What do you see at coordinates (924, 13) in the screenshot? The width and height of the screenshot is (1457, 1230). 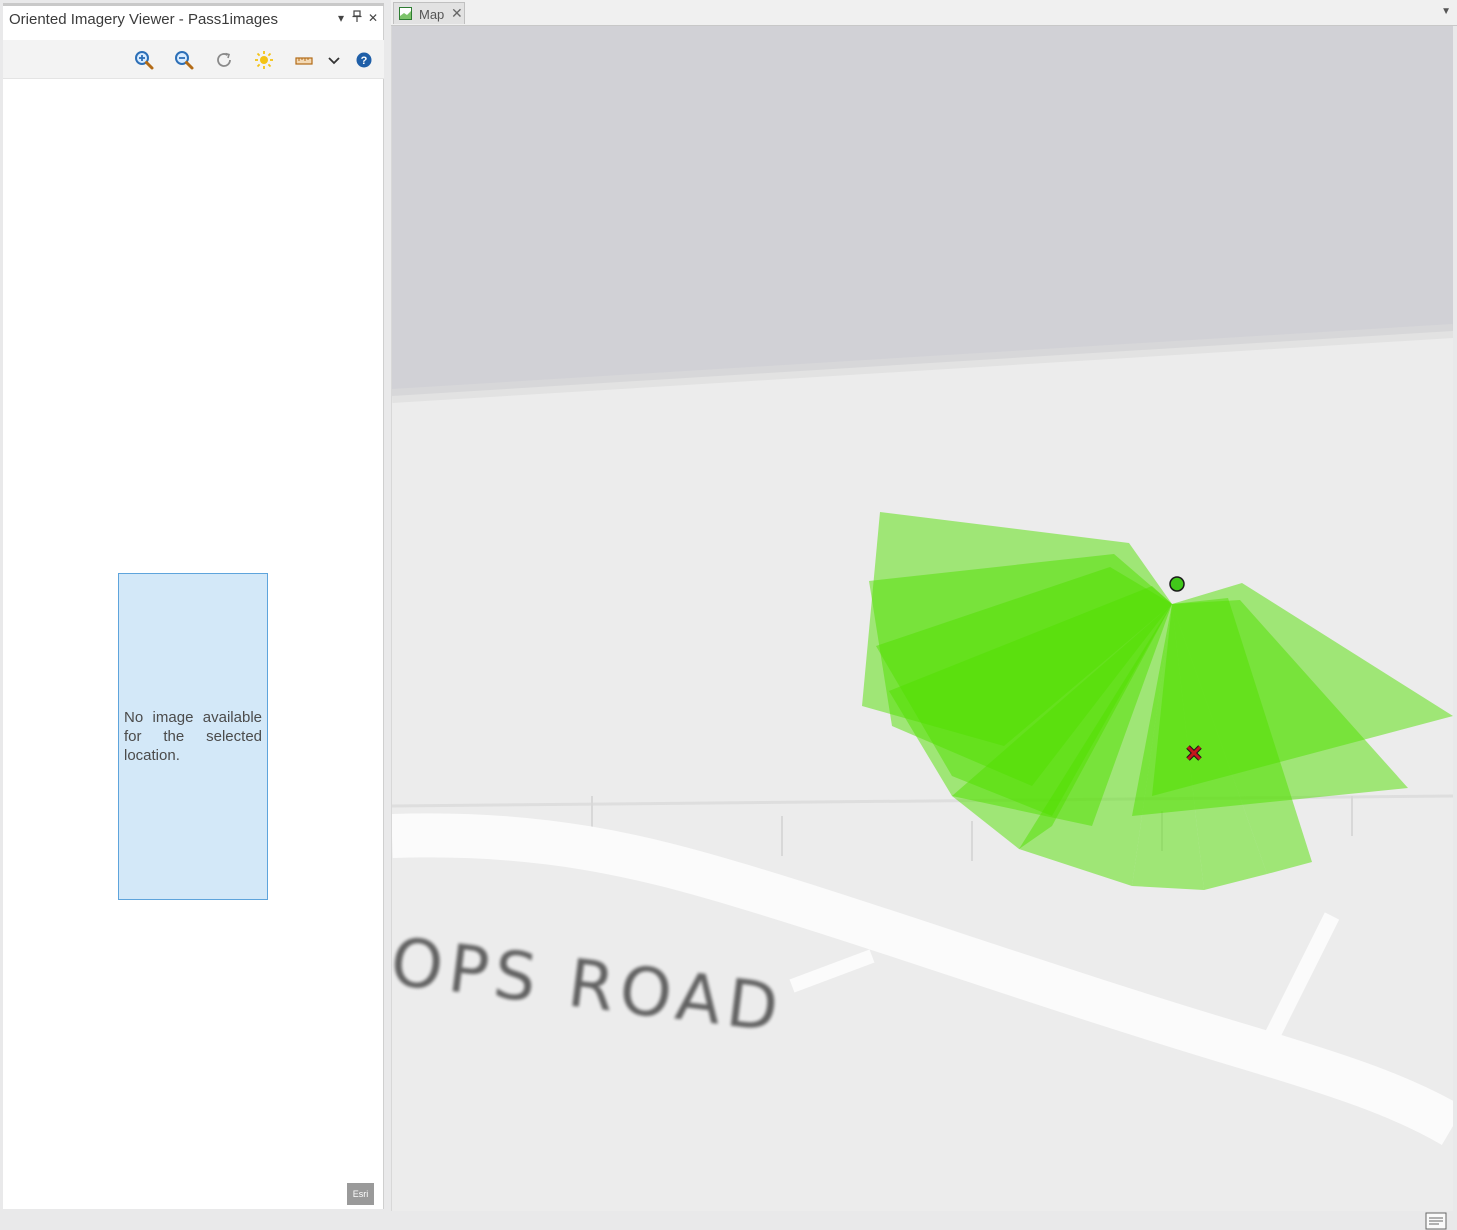 I see `map-tab-bar: Map ✕ ▼` at bounding box center [924, 13].